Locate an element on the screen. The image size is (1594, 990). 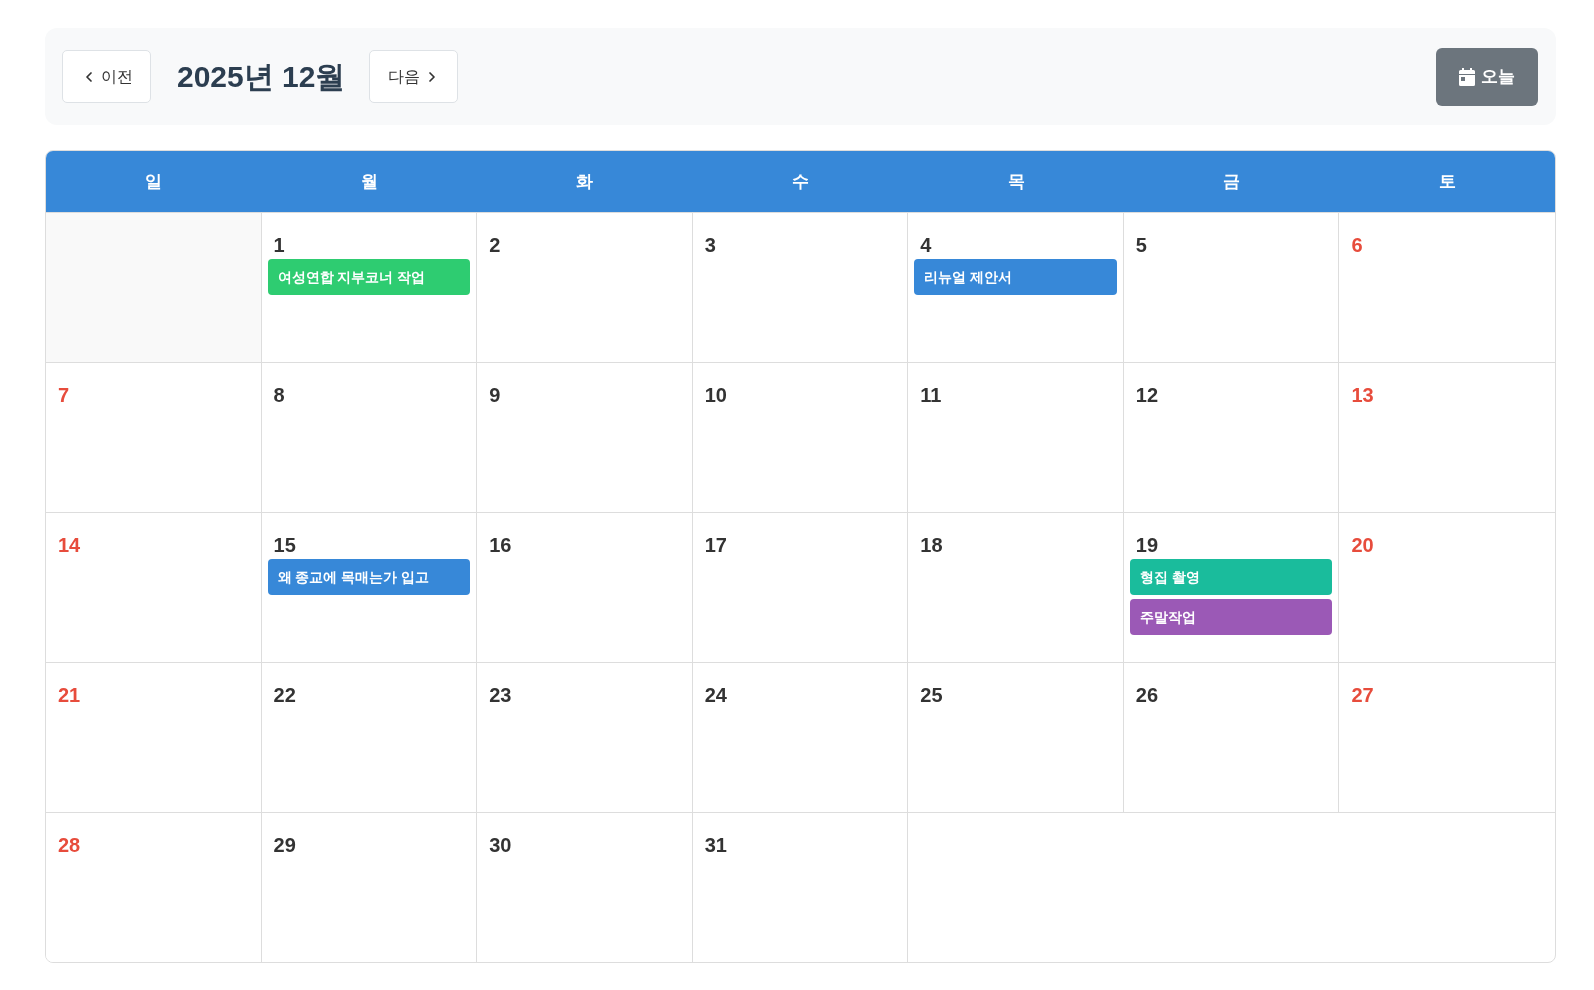
day-number: 7 is located at coordinates (64, 395).